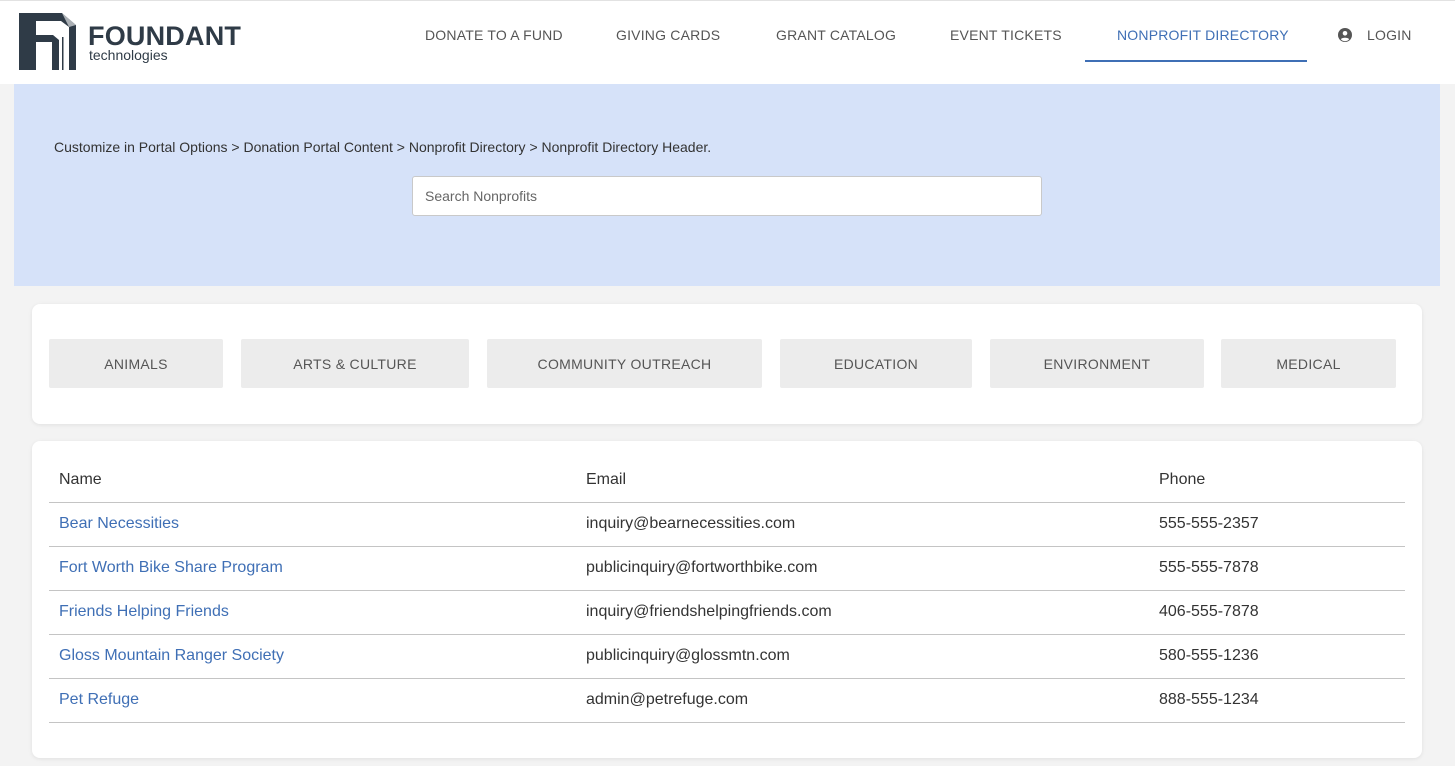  Describe the element at coordinates (862, 480) in the screenshot. I see `column-header-email: Email` at that location.